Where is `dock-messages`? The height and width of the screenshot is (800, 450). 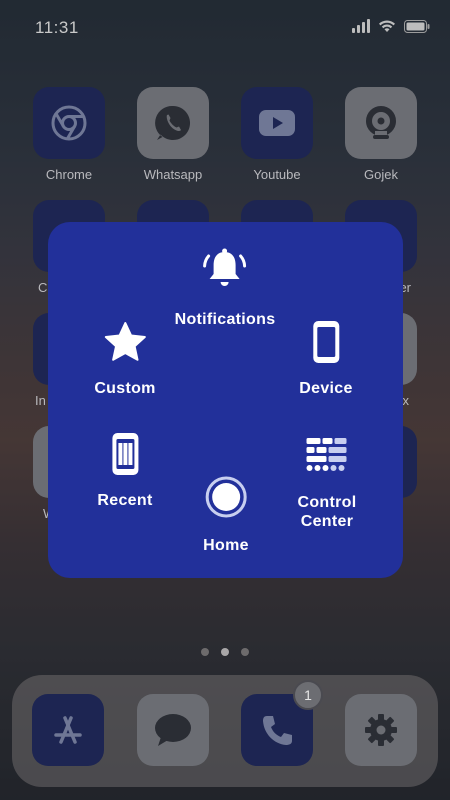 dock-messages is located at coordinates (173, 730).